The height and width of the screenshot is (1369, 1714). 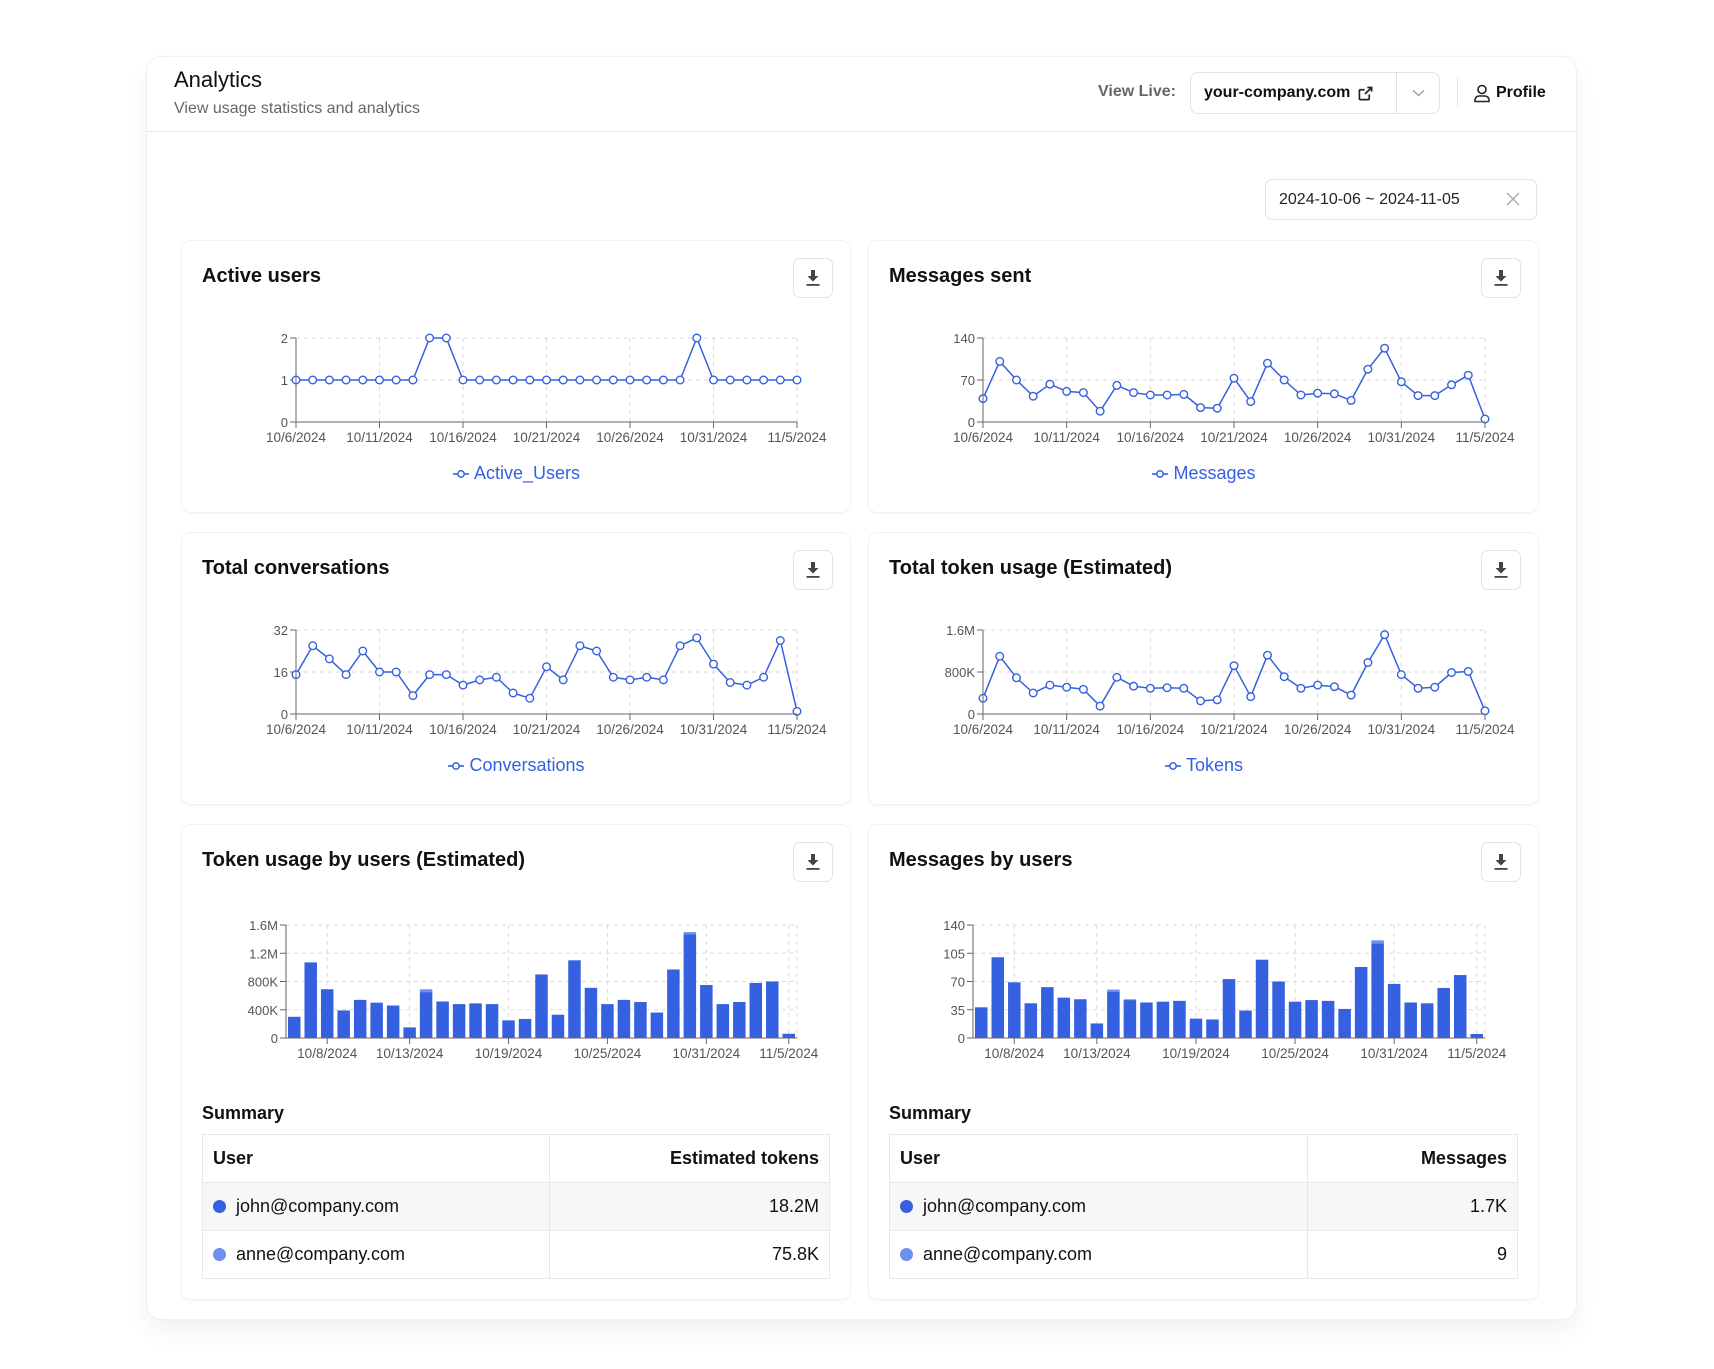 What do you see at coordinates (1203, 473) in the screenshot?
I see `chart-legend: Messages` at bounding box center [1203, 473].